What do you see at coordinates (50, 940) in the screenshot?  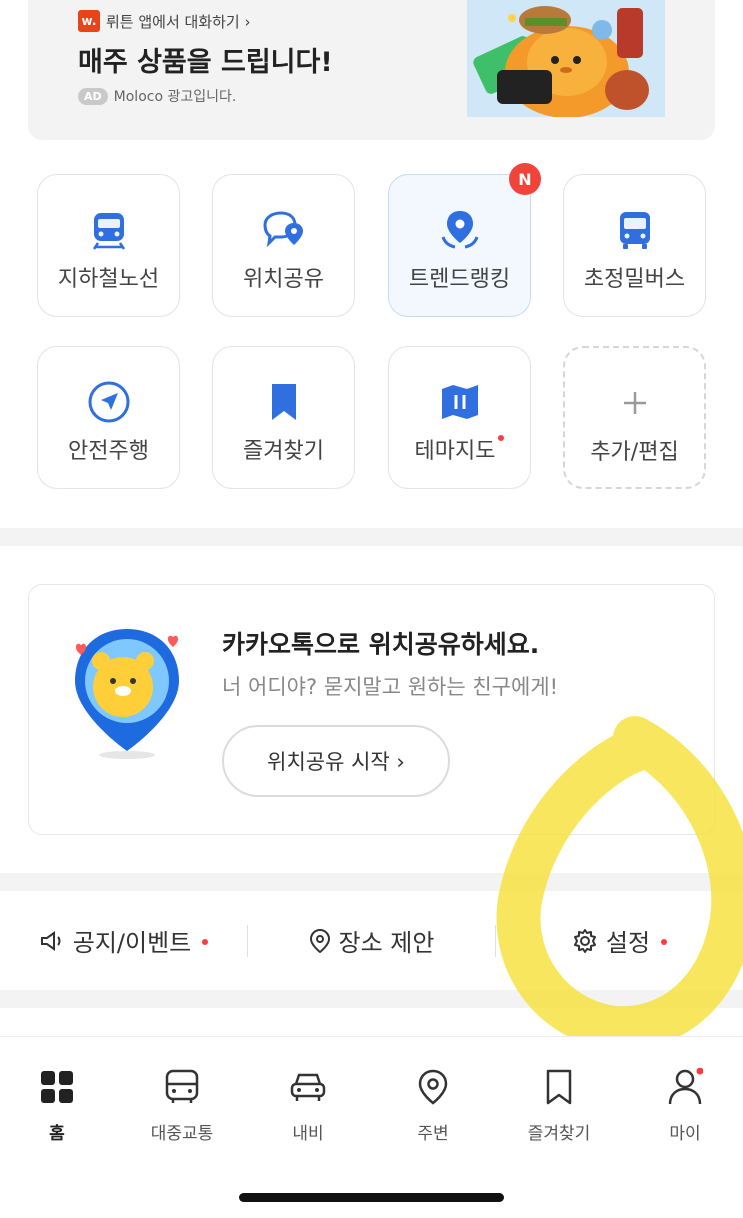 I see `speaker-icon` at bounding box center [50, 940].